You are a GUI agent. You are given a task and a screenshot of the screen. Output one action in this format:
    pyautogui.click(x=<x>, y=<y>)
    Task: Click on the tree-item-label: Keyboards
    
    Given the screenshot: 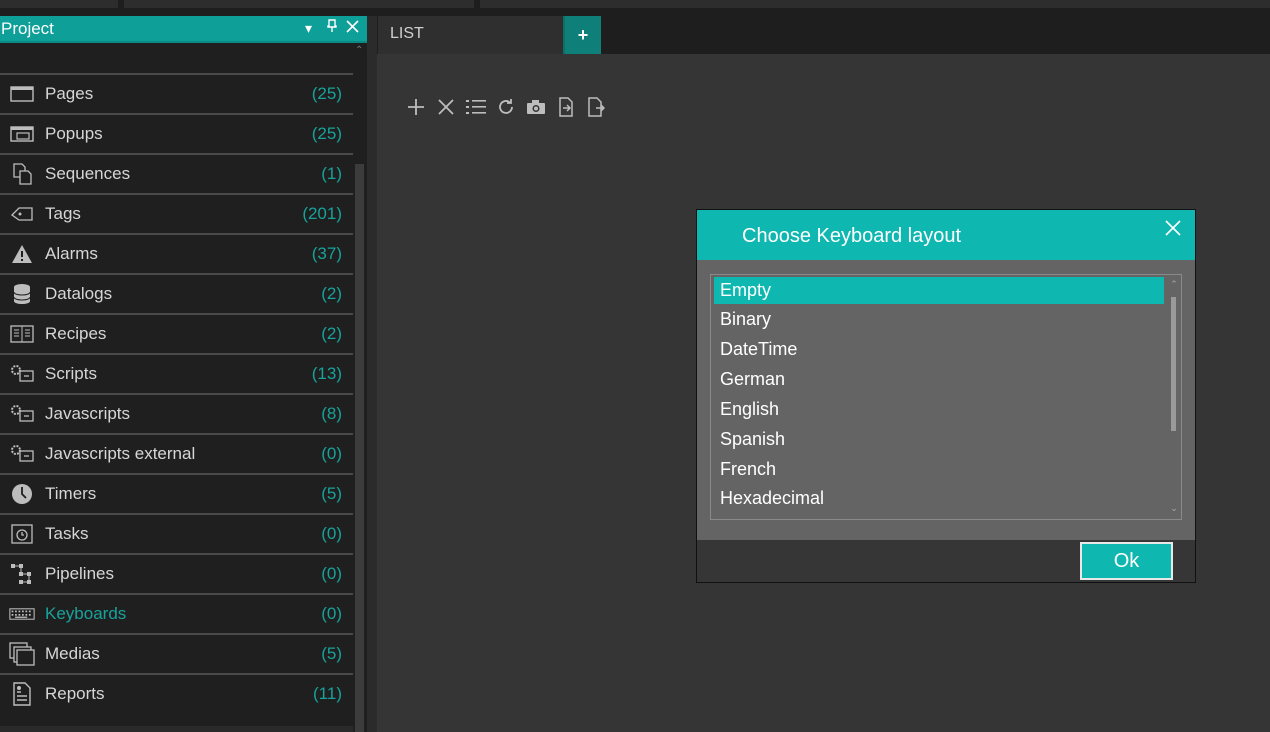 What is the action you would take?
    pyautogui.click(x=86, y=613)
    